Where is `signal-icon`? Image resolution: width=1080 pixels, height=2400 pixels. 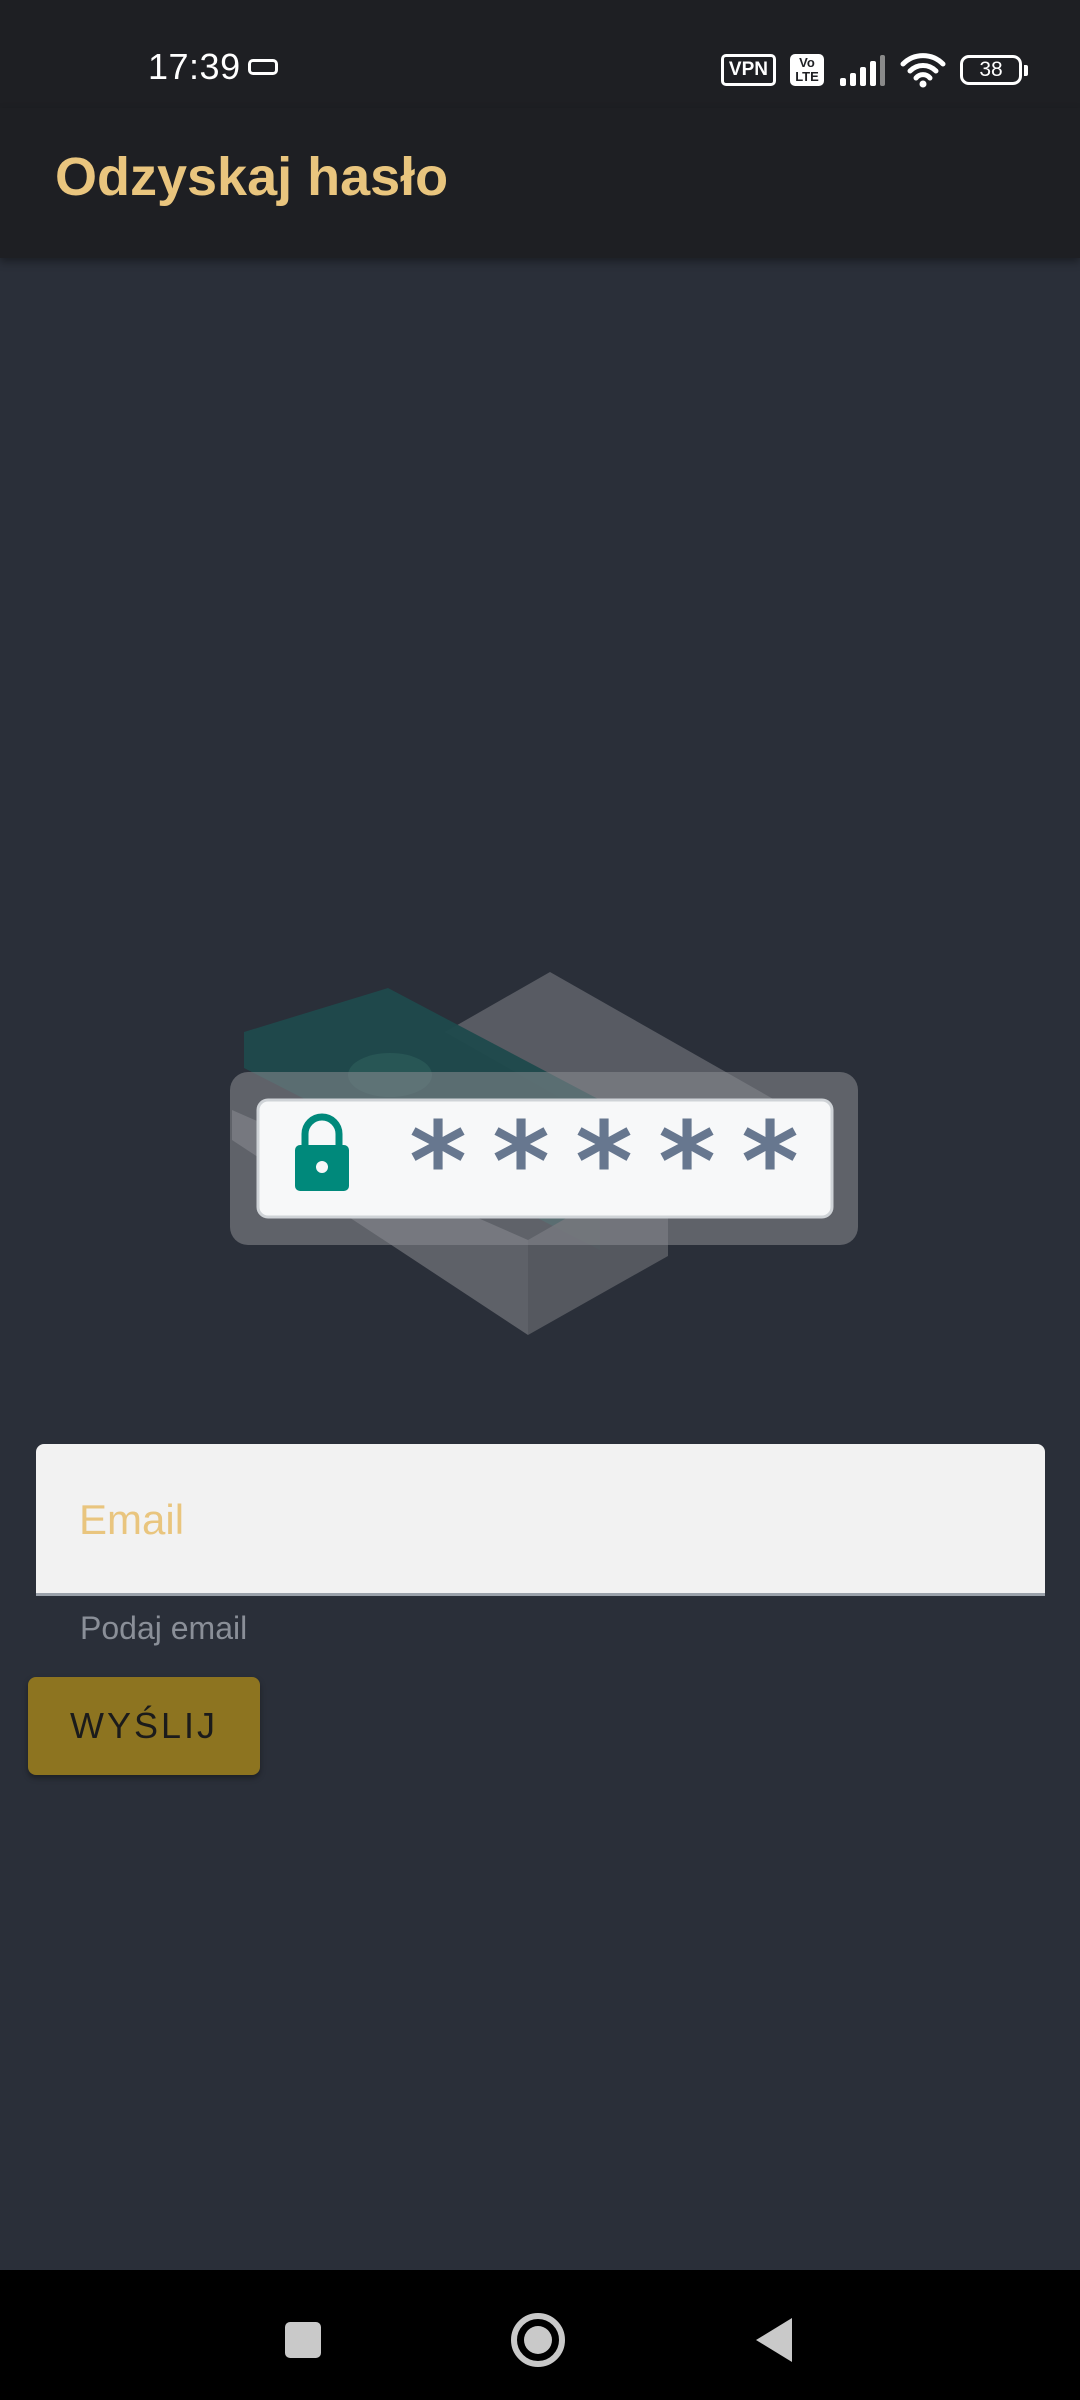 signal-icon is located at coordinates (862, 70).